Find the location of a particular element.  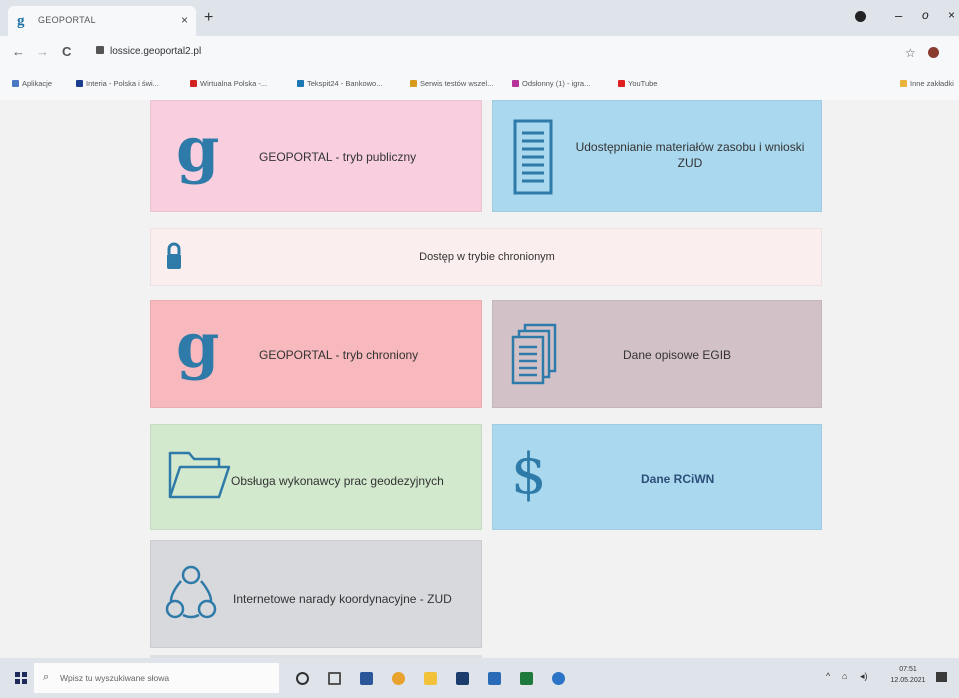

browser-toolbar: ← → C lossice.geoportal2.pl ☆ is located at coordinates (479, 53).